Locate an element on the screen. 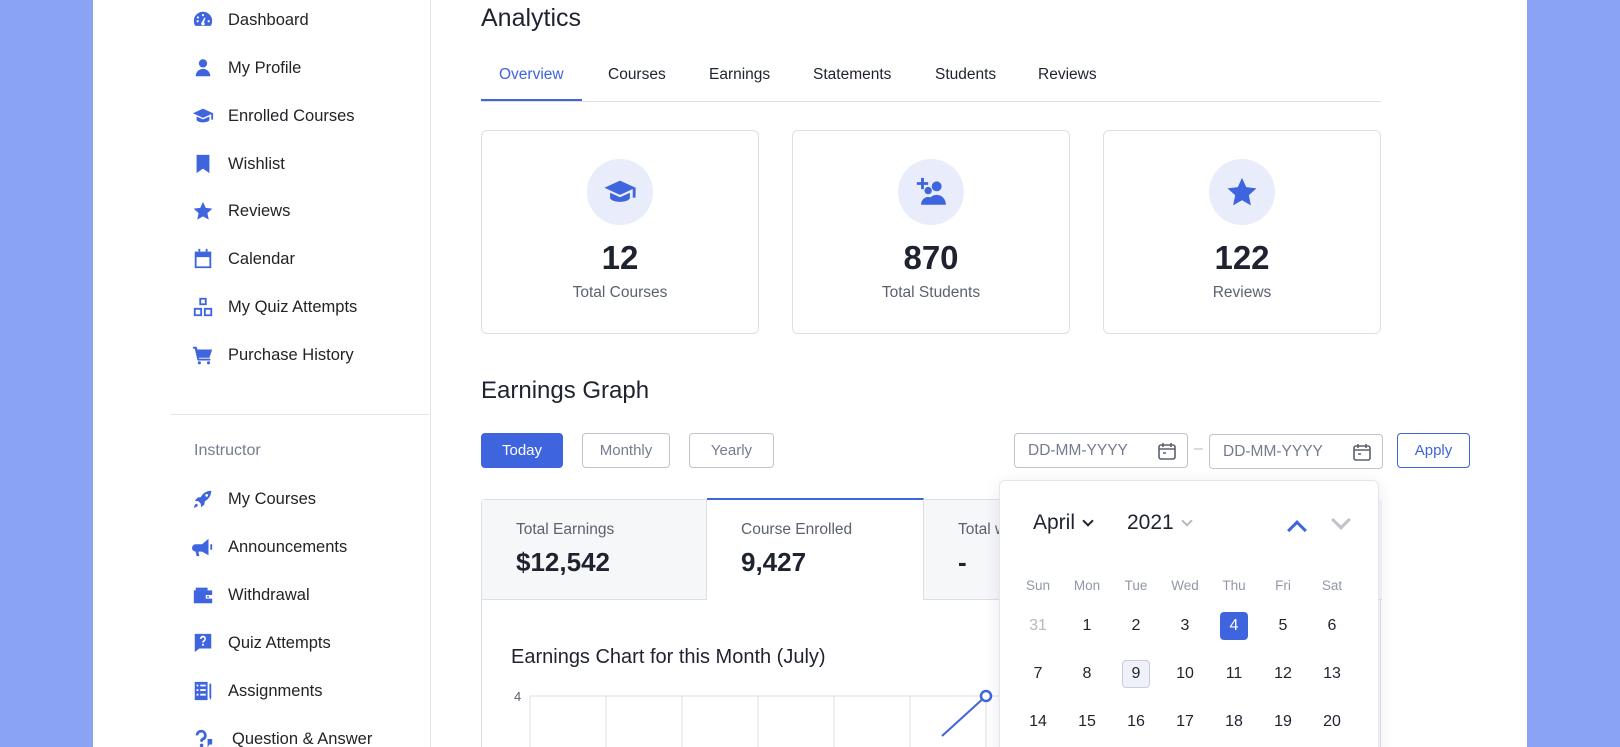 The image size is (1620, 747). stat-card-total-students: 870 Total Students is located at coordinates (931, 232).